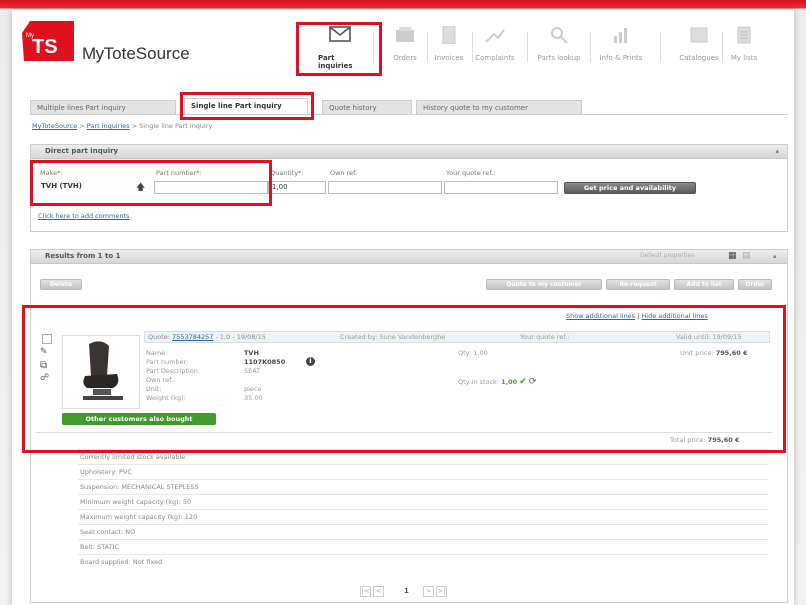 This screenshot has height=605, width=806. Describe the element at coordinates (495, 49) in the screenshot. I see `nav-item-complaints: Complaints` at that location.